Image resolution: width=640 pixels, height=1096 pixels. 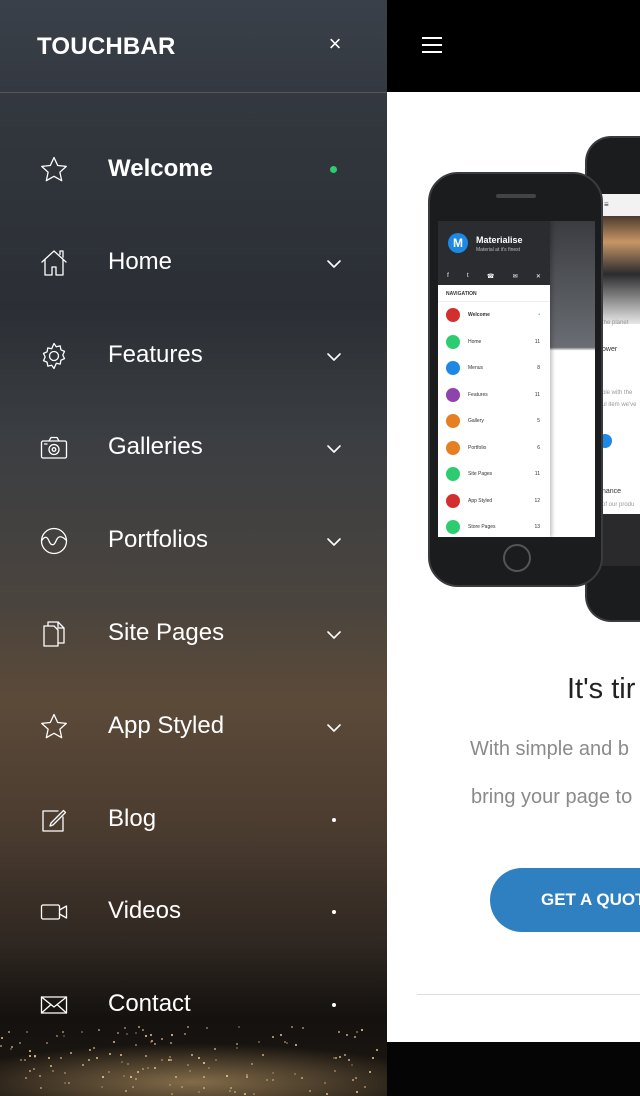 I want to click on sidebar-item-videos: Videos, so click(x=193, y=912).